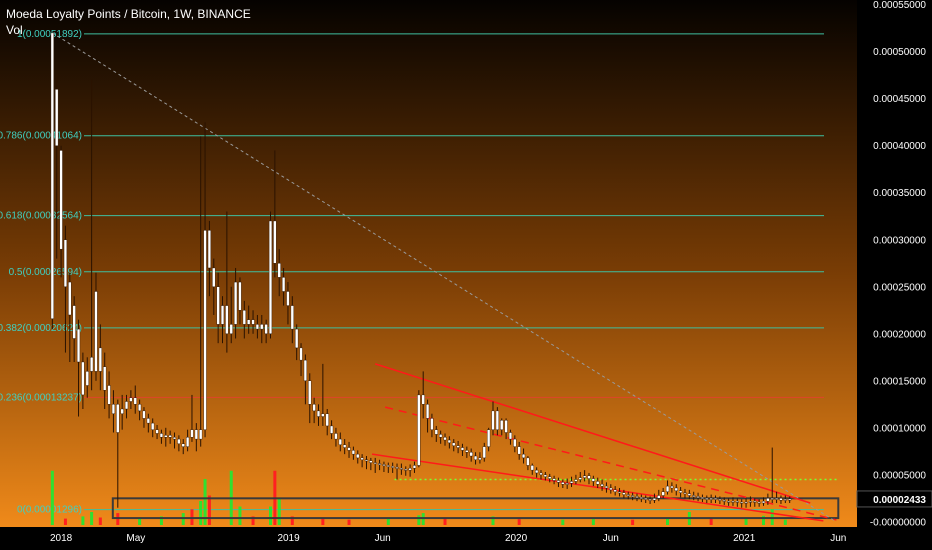  I want to click on fib-label: 1(0.00051892), so click(49, 34).